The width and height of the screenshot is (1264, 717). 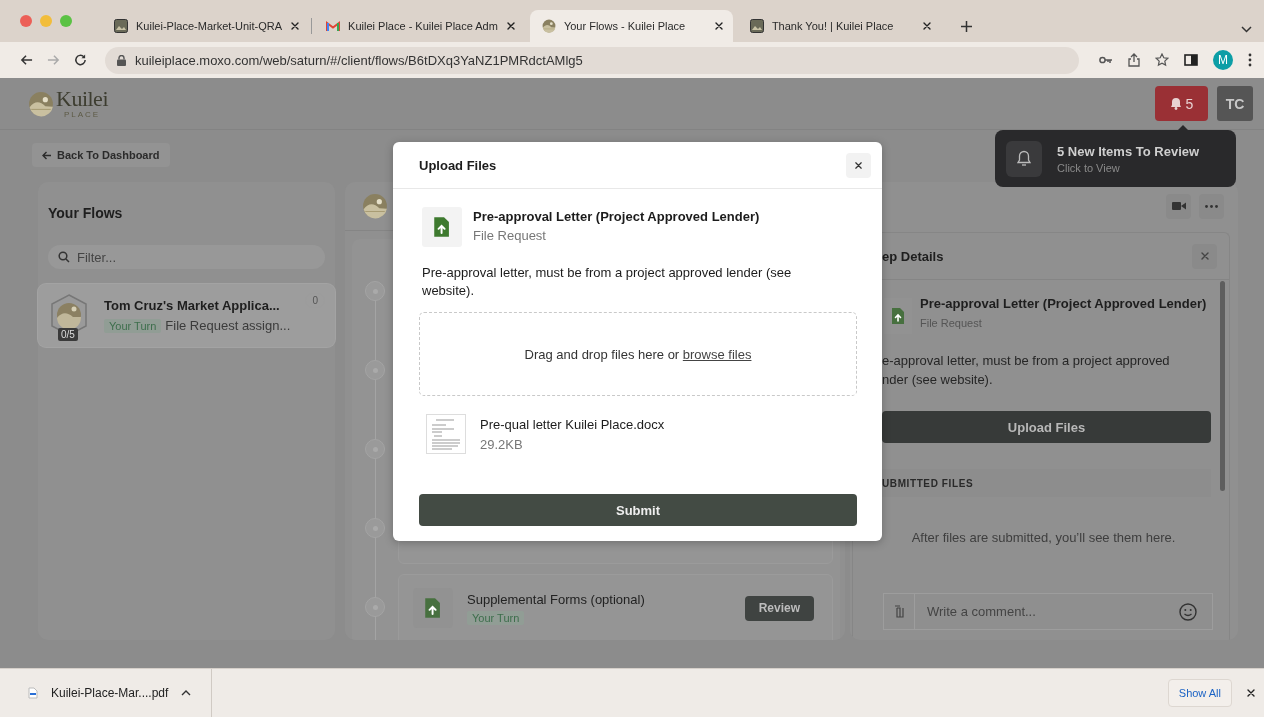 I want to click on logo-text: Kuilei, so click(x=82, y=99).